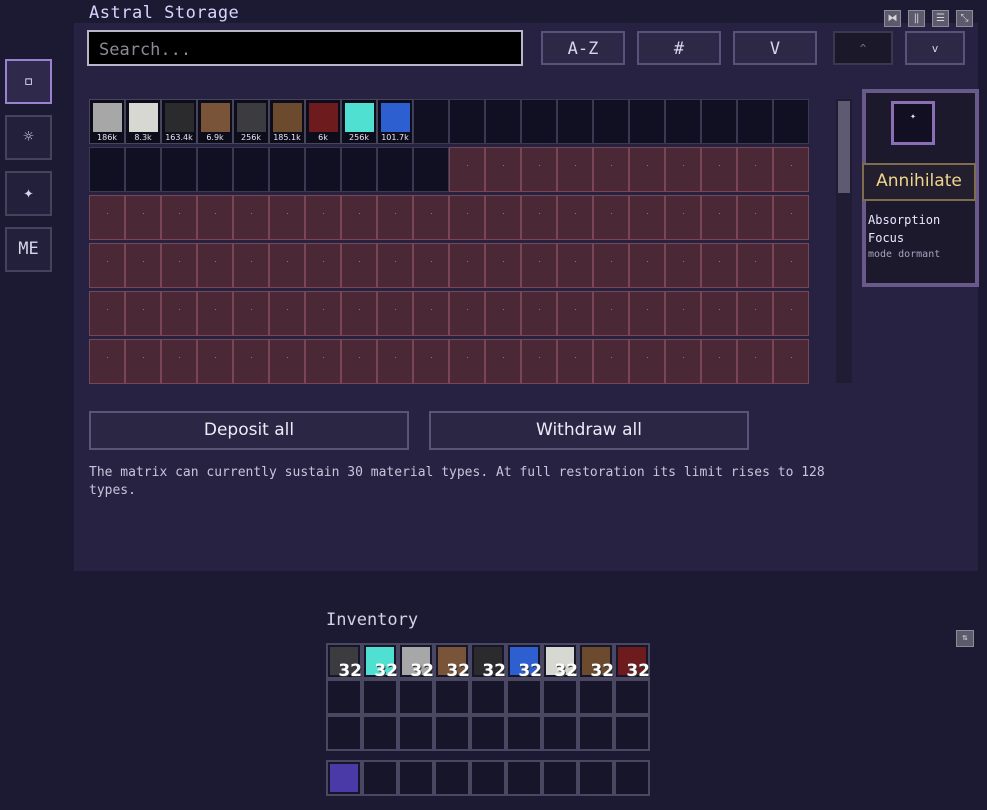 This screenshot has height=810, width=987. What do you see at coordinates (679, 48) in the screenshot?
I see `sort-count-button: #` at bounding box center [679, 48].